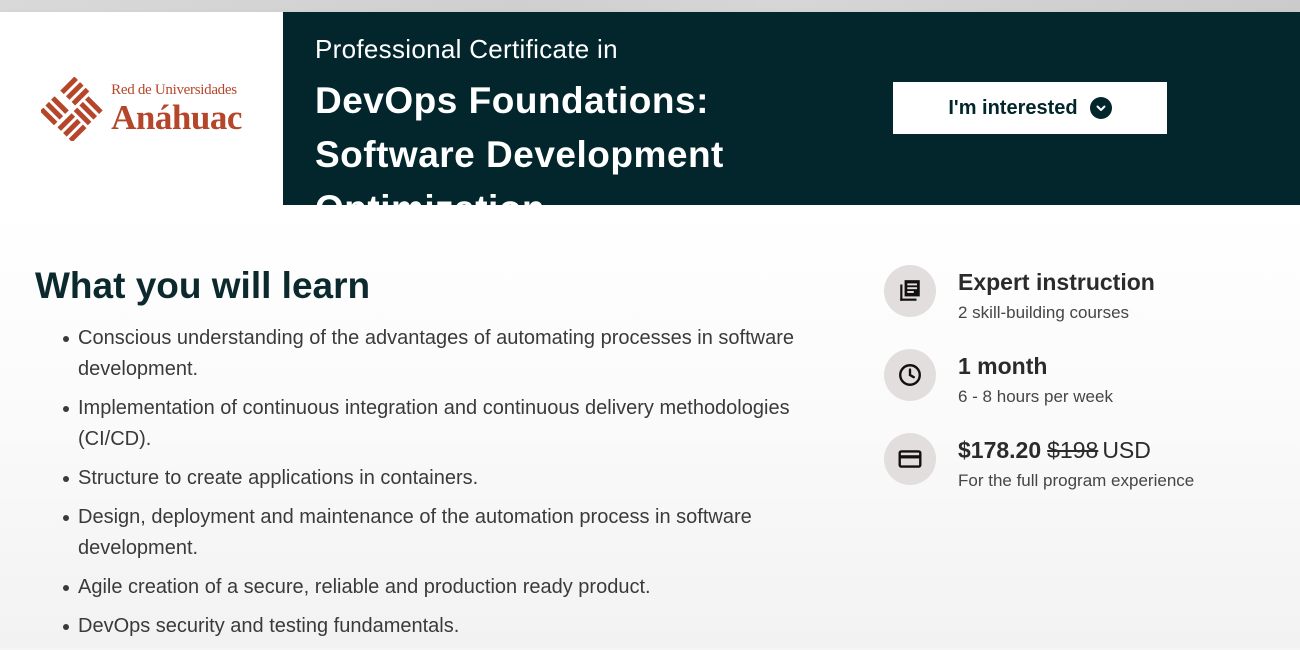 The image size is (1300, 650). I want to click on fact-title: Expert instruction, so click(1056, 282).